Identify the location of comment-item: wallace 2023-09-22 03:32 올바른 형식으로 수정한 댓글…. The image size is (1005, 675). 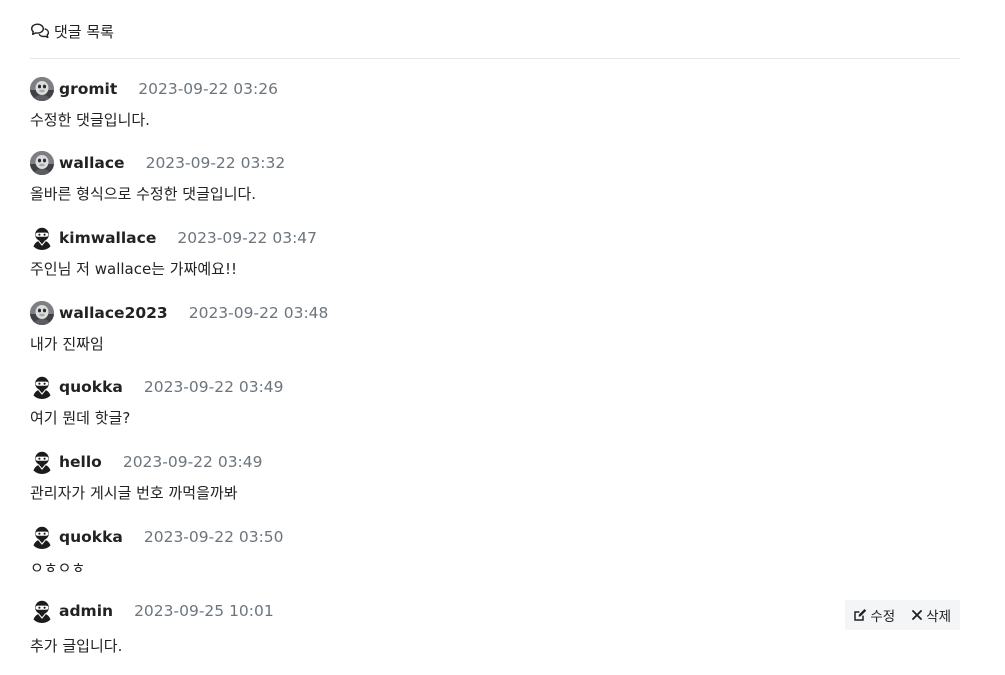
(495, 177).